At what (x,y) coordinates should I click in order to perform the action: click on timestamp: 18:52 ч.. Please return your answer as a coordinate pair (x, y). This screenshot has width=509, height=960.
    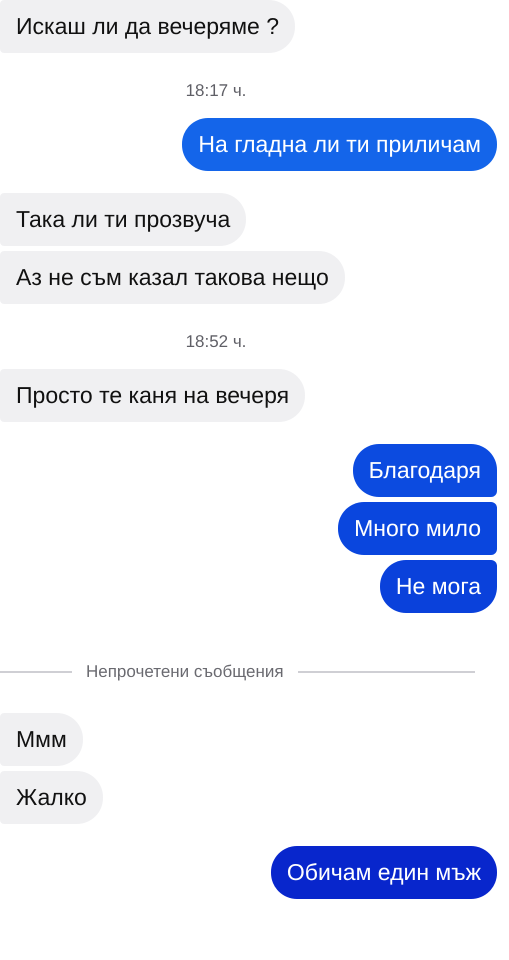
    Looking at the image, I should click on (216, 342).